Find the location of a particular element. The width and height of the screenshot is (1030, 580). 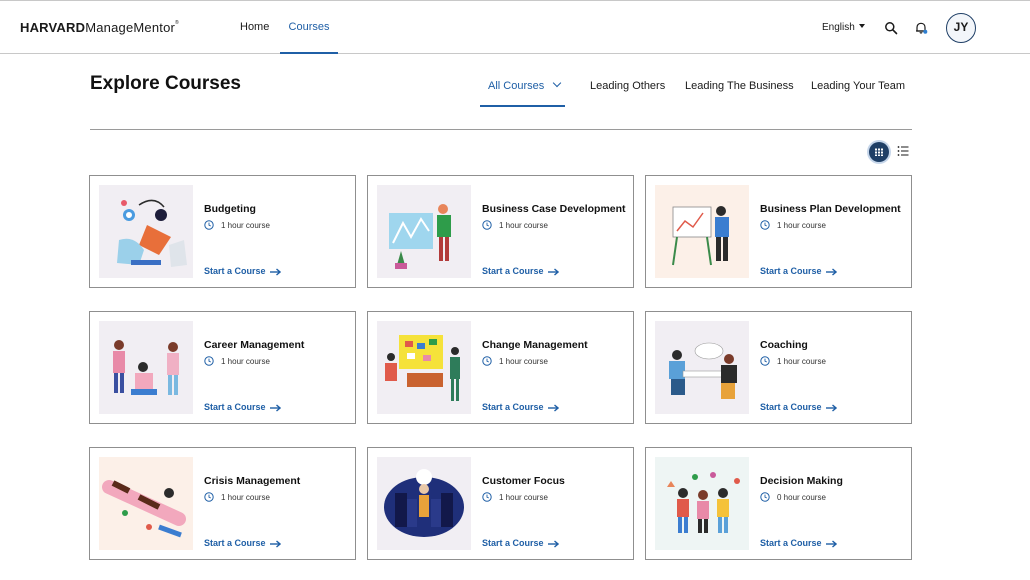

logo-trademark: ® is located at coordinates (177, 23).